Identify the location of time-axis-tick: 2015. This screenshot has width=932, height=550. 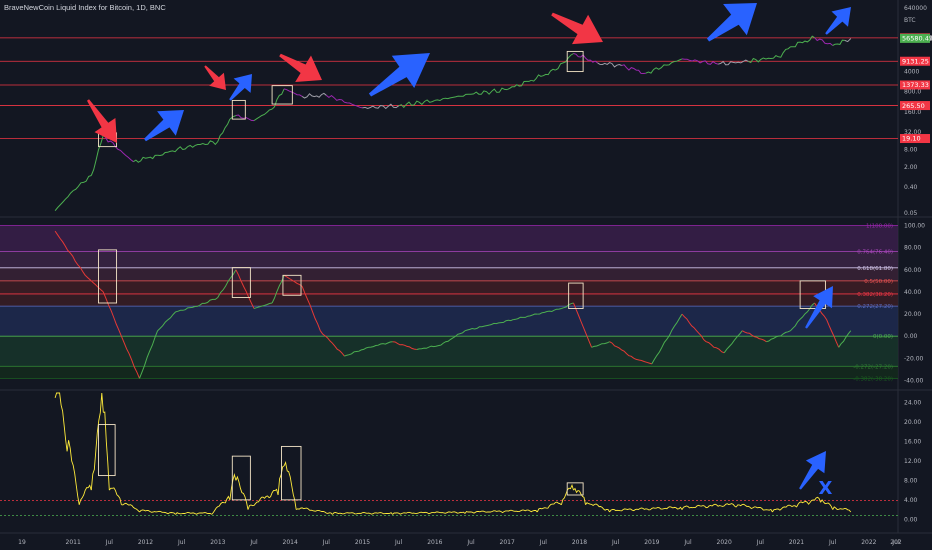
(362, 542).